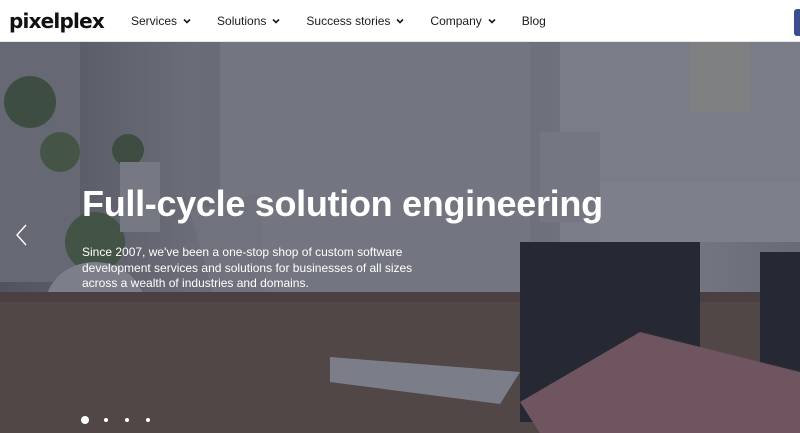  I want to click on nav-item-label: Blog, so click(533, 21).